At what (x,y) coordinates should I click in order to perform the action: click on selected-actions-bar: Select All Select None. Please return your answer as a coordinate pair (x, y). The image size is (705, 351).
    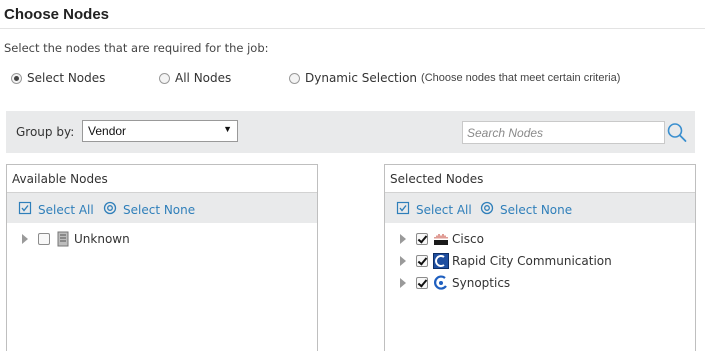
    Looking at the image, I should click on (540, 208).